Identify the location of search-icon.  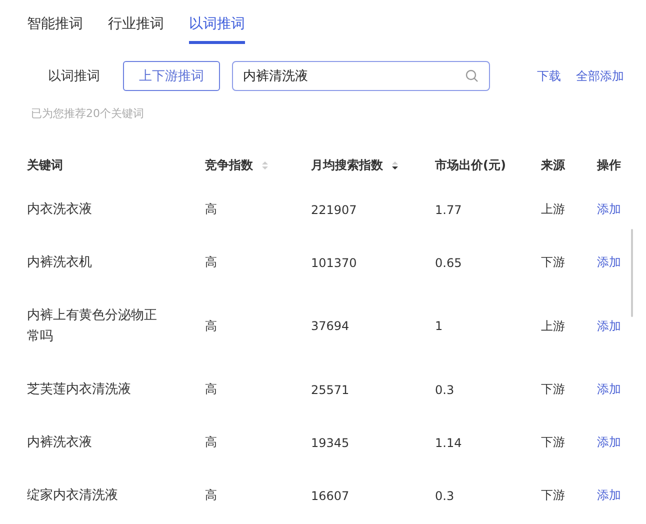
(472, 76).